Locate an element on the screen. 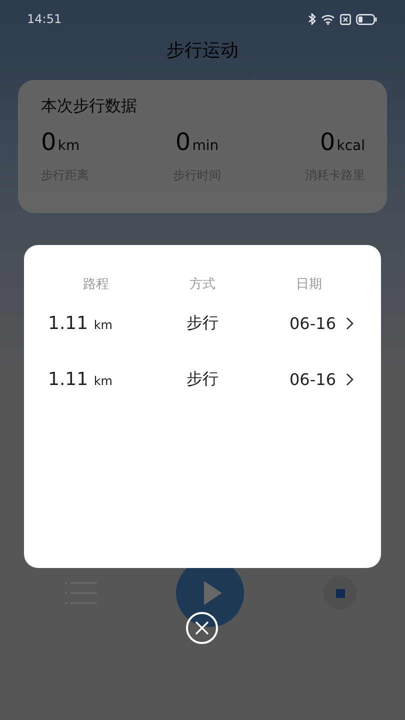  column-header: 方式 is located at coordinates (203, 284).